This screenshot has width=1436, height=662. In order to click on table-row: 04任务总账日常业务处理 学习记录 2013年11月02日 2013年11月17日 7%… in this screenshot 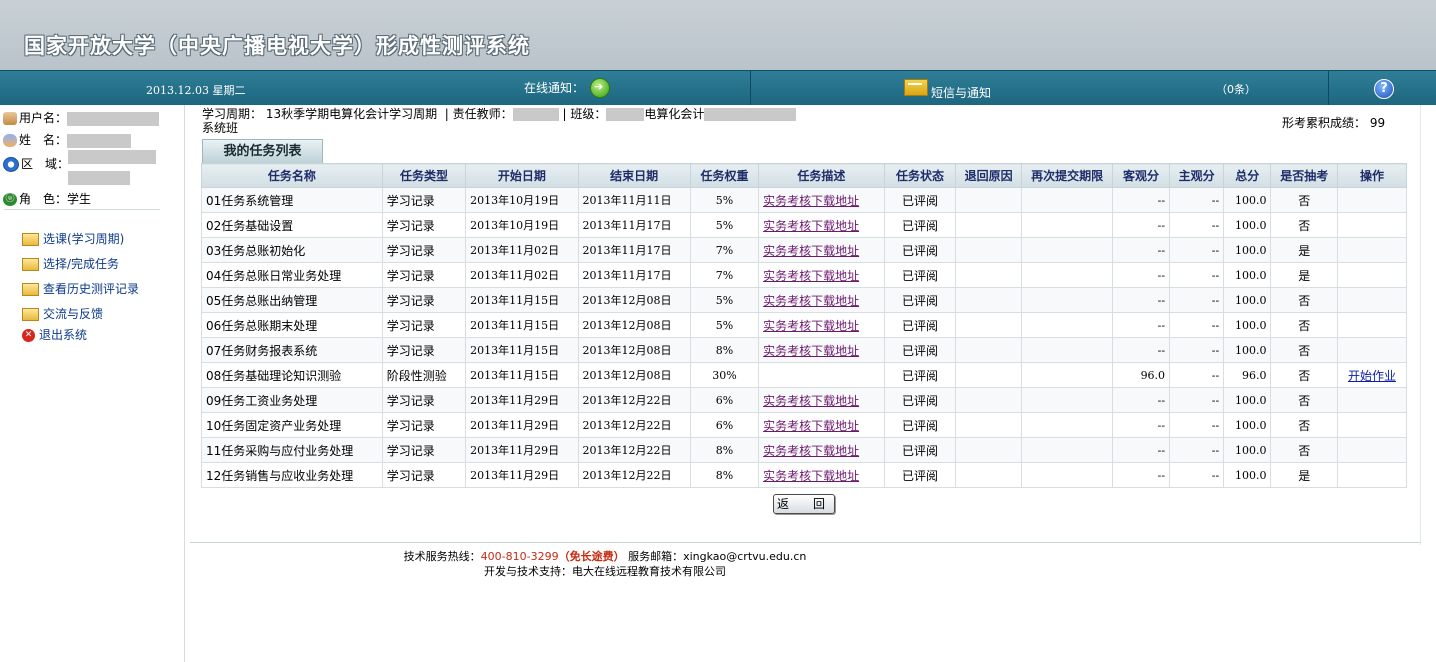, I will do `click(804, 275)`.